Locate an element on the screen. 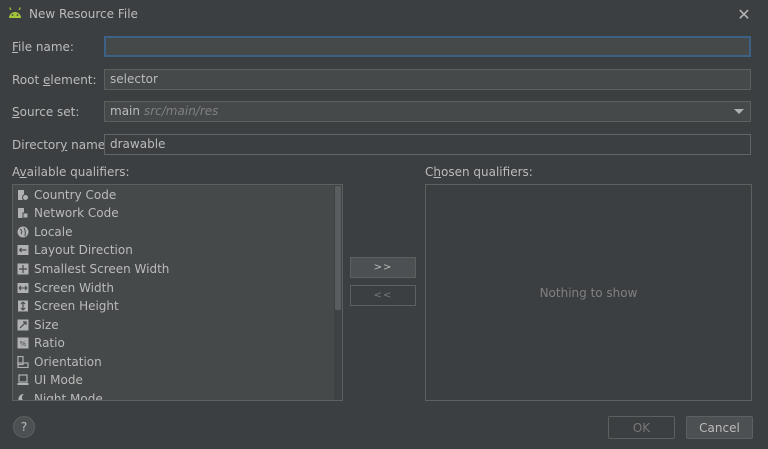  ok-button: OK is located at coordinates (641, 427).